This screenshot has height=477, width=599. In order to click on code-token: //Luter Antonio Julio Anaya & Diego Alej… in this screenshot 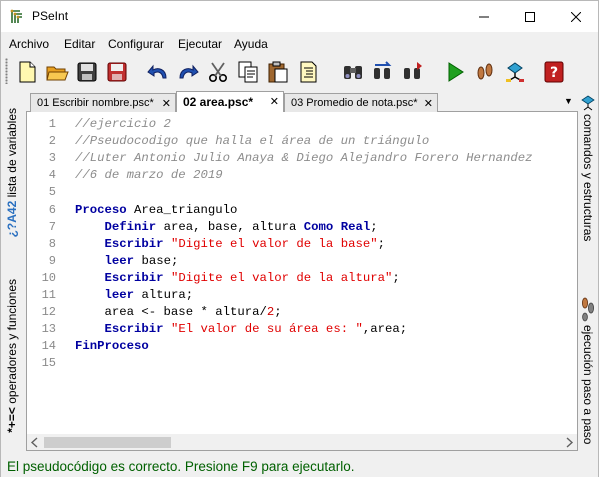, I will do `click(304, 158)`.